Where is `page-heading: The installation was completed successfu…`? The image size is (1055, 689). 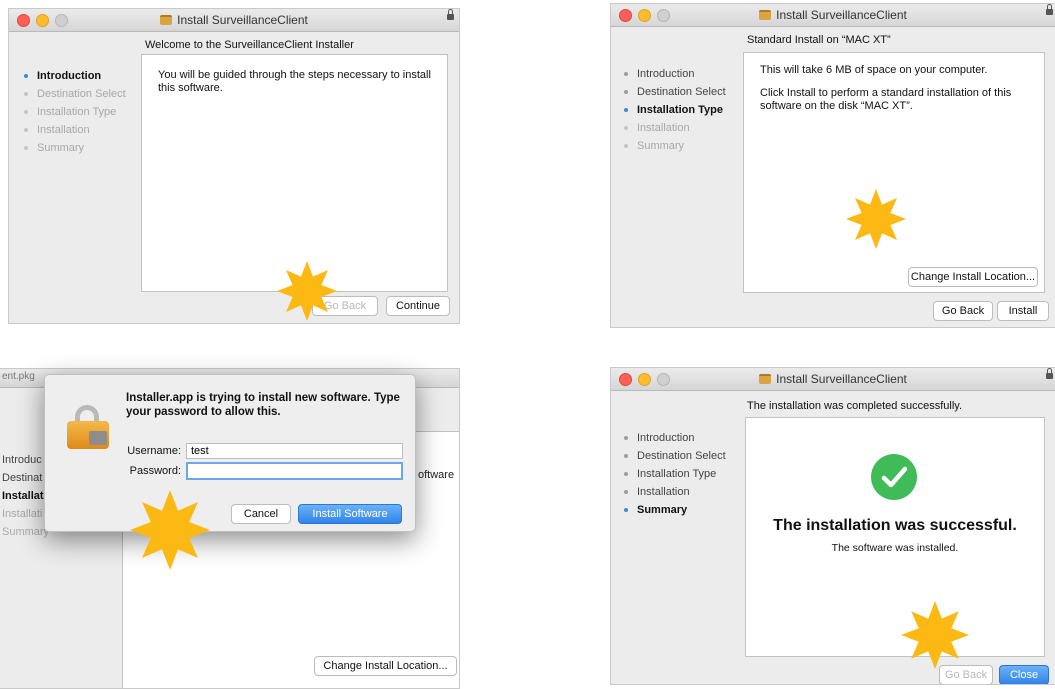 page-heading: The installation was completed successfu… is located at coordinates (855, 406).